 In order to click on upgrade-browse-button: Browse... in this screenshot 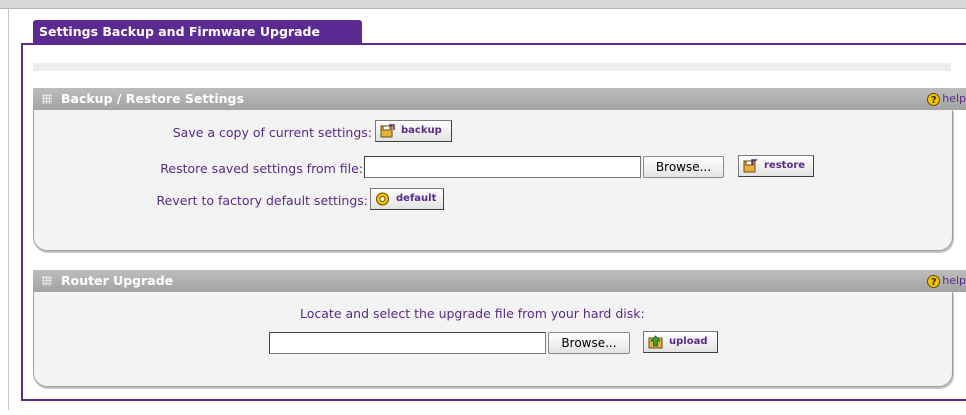, I will do `click(589, 343)`.